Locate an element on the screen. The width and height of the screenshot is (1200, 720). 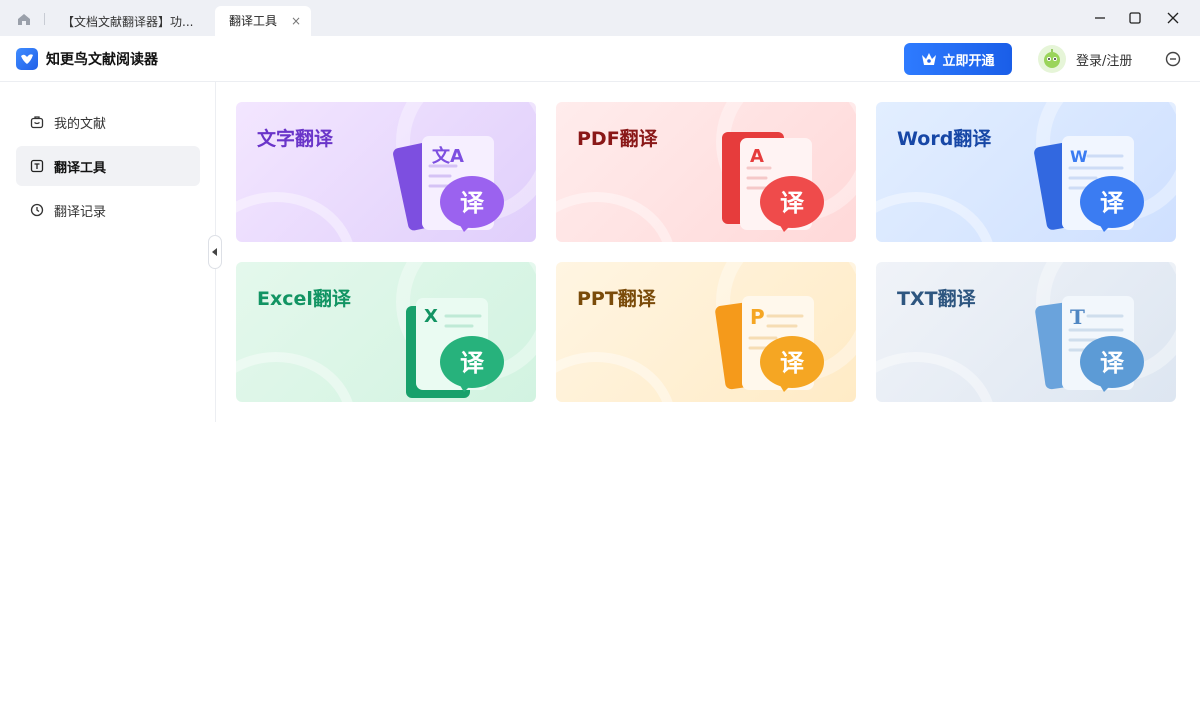
card-letter: T is located at coordinates (1077, 317).